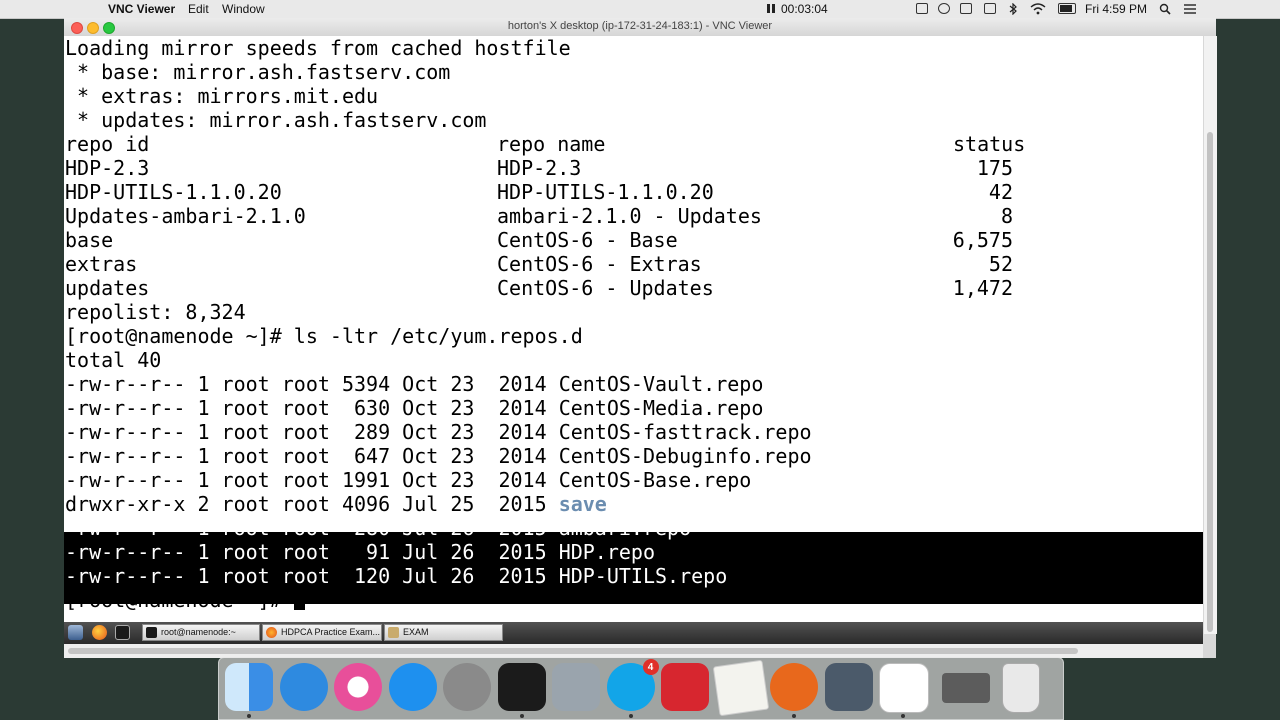 This screenshot has height=720, width=1280. I want to click on file-meta: -rw-r--r-- 1 root root 120 Jul 26 2015, so click(312, 576).